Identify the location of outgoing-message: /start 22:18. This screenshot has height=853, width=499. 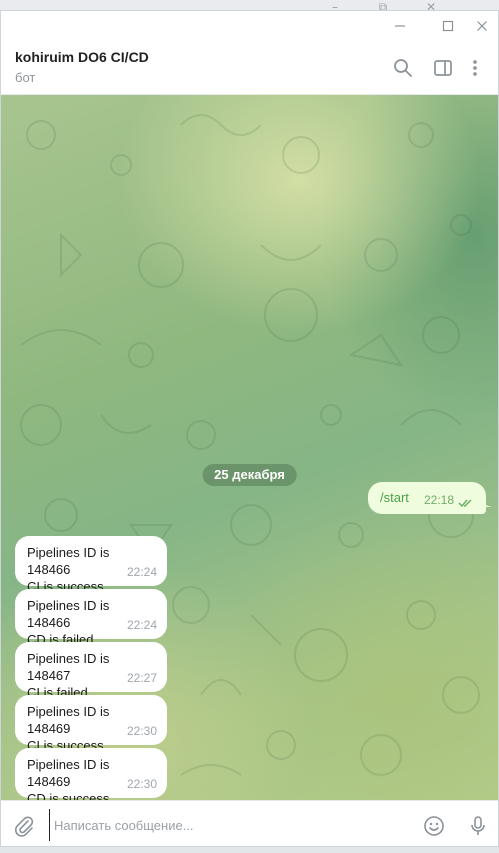
(427, 498).